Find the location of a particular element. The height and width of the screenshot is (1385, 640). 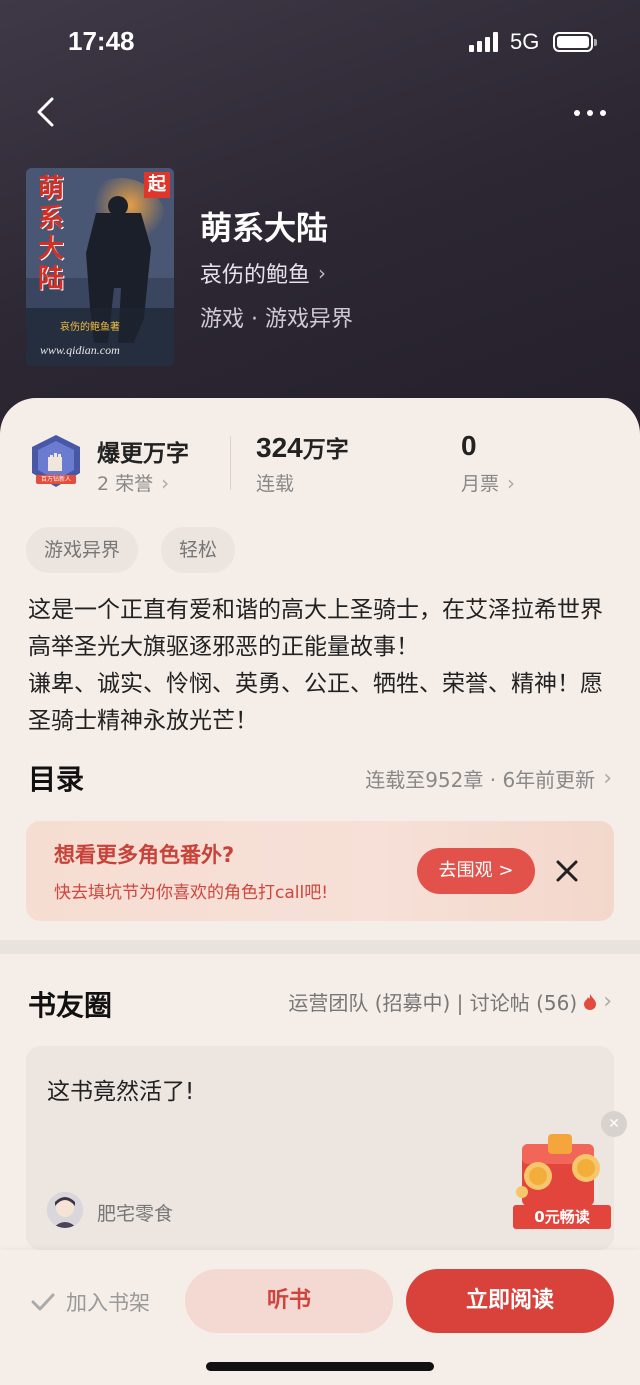

post-text: 这书竟然活了! is located at coordinates (121, 1092).